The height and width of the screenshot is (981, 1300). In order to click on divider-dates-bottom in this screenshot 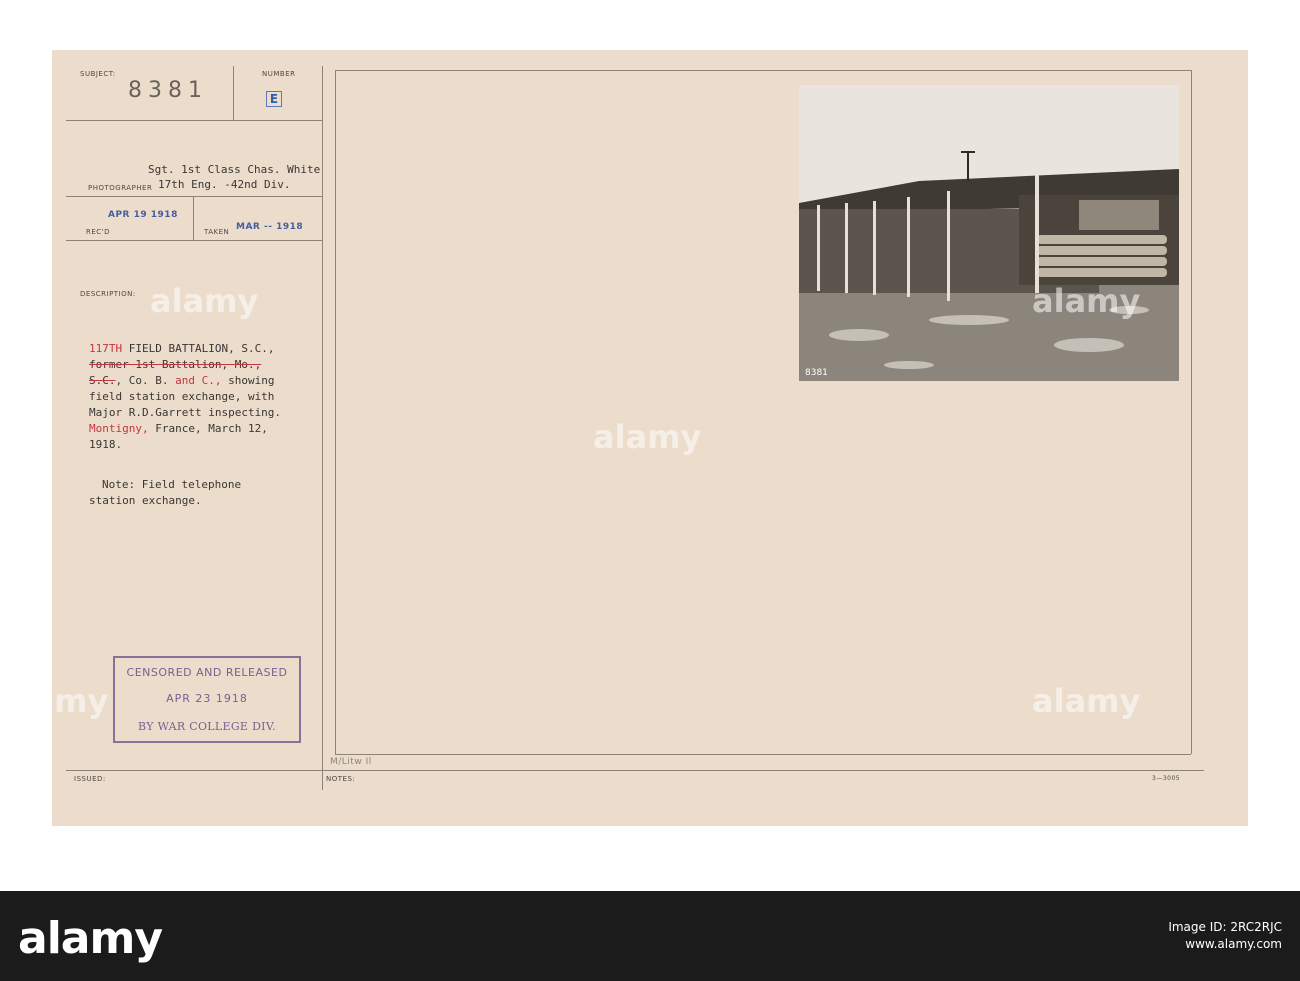, I will do `click(194, 240)`.